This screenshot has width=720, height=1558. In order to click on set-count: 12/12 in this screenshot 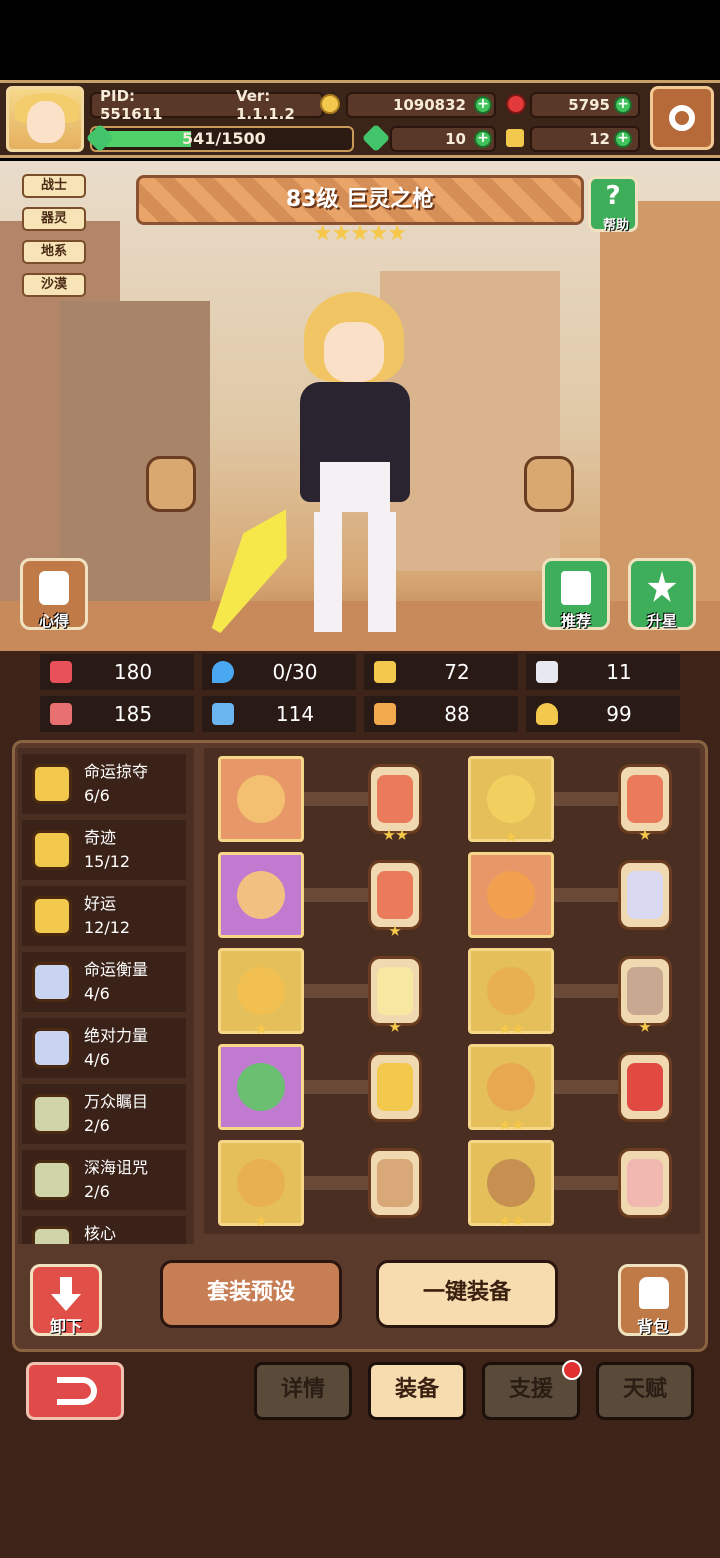, I will do `click(107, 927)`.